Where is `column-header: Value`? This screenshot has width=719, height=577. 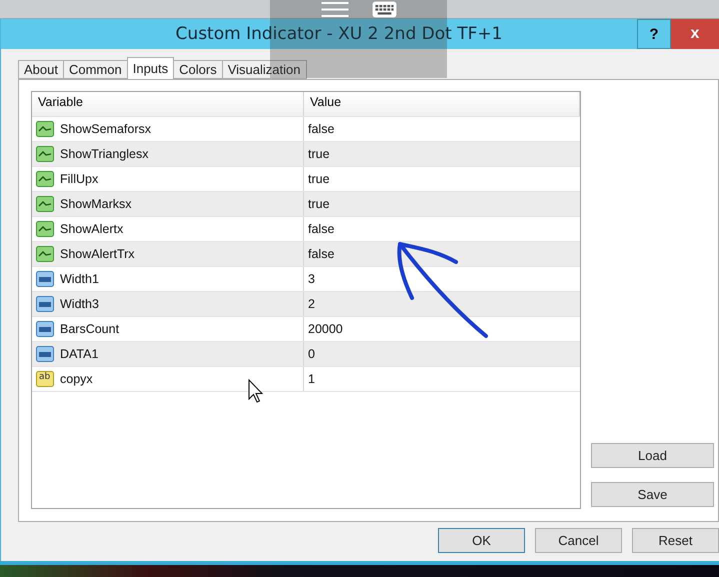
column-header: Value is located at coordinates (442, 104).